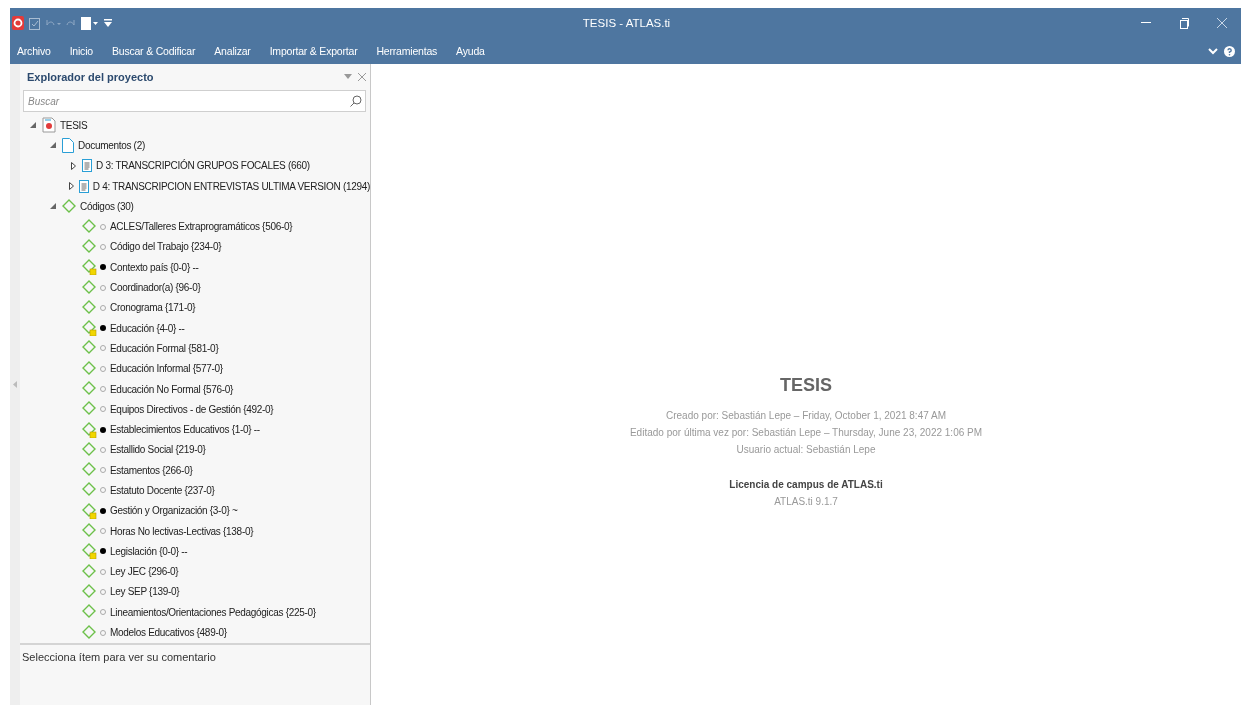  What do you see at coordinates (49, 125) in the screenshot?
I see `project-icon` at bounding box center [49, 125].